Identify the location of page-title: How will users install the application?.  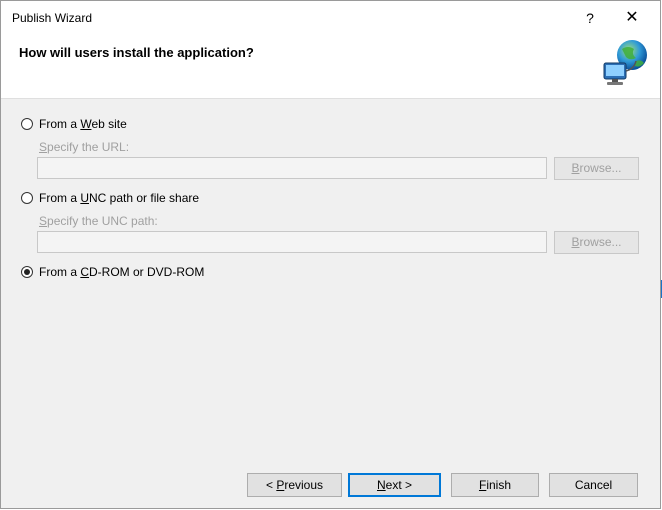
(136, 52).